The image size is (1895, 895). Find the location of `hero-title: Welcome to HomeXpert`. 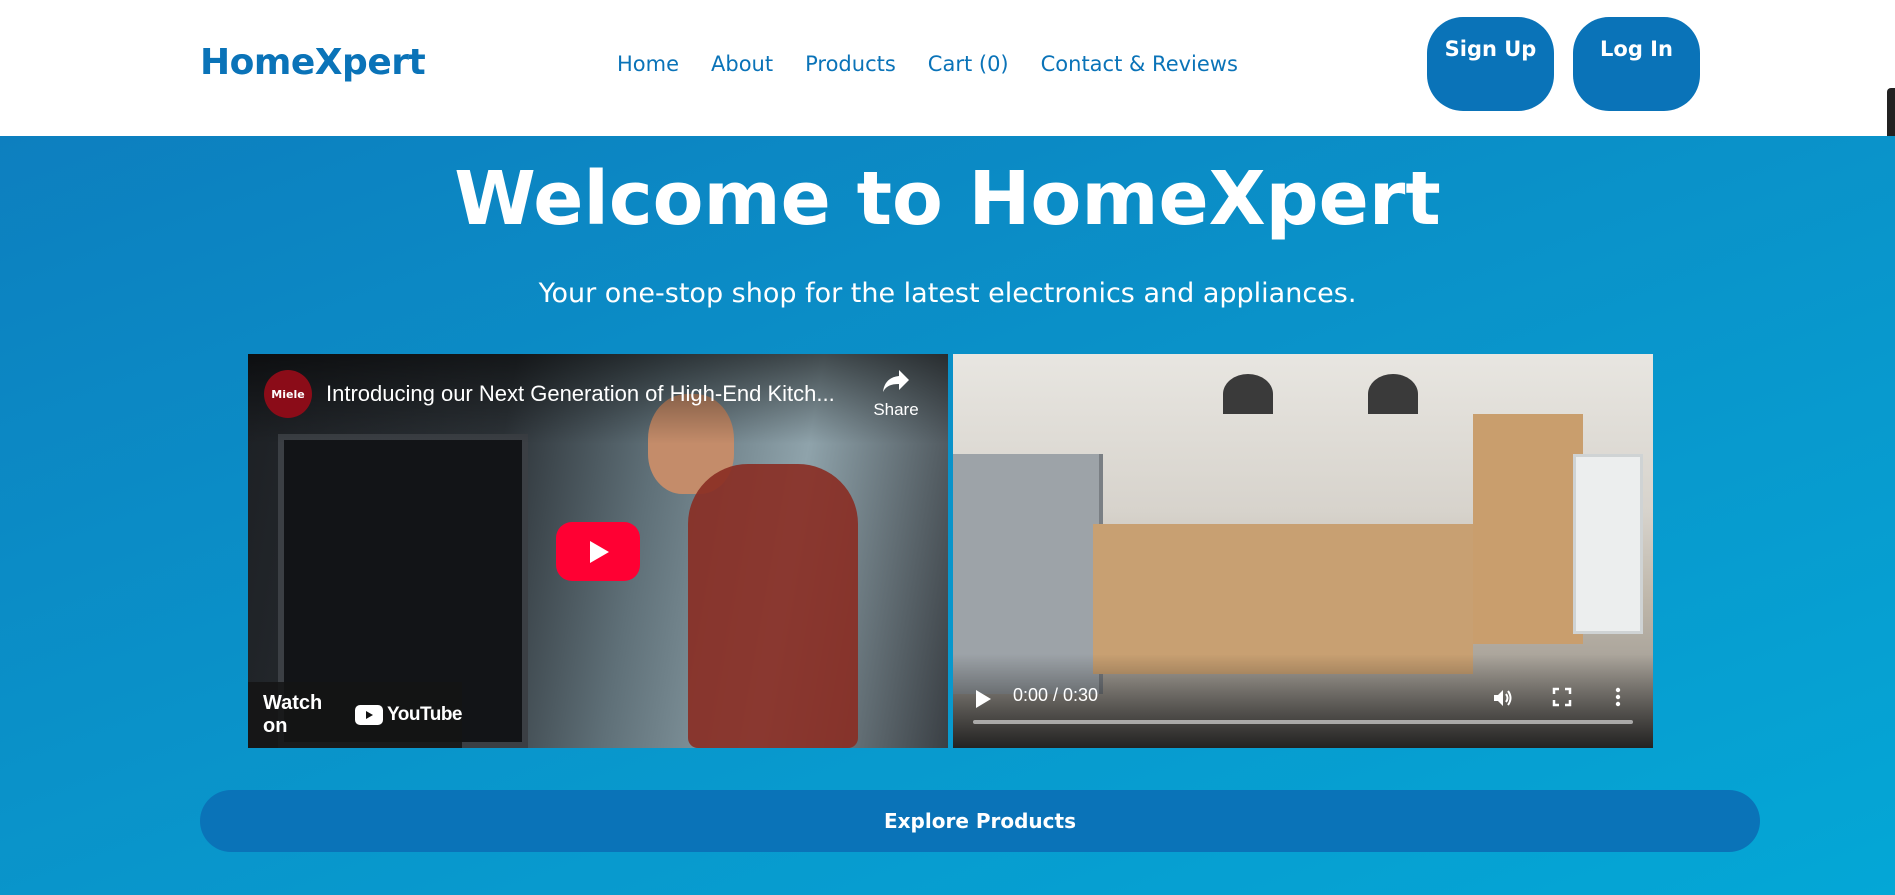

hero-title: Welcome to HomeXpert is located at coordinates (947, 199).